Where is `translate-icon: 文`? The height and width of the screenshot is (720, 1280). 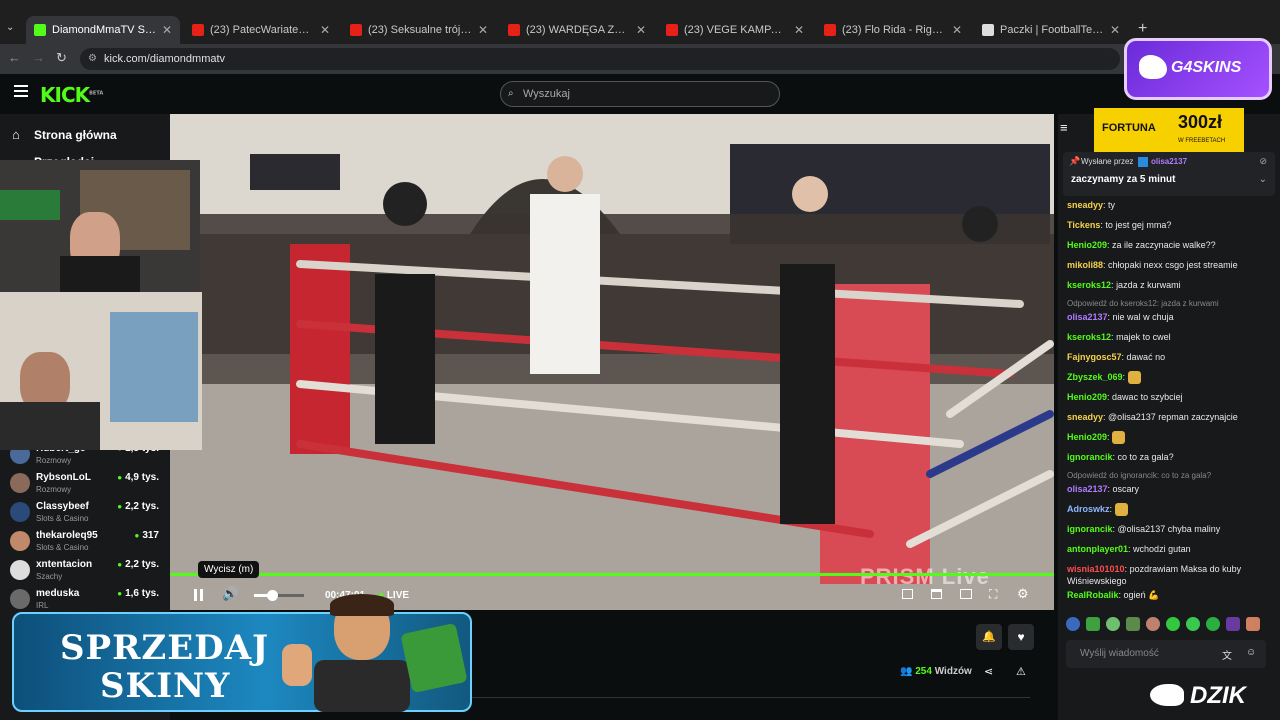
translate-icon: 文 is located at coordinates (1227, 654).